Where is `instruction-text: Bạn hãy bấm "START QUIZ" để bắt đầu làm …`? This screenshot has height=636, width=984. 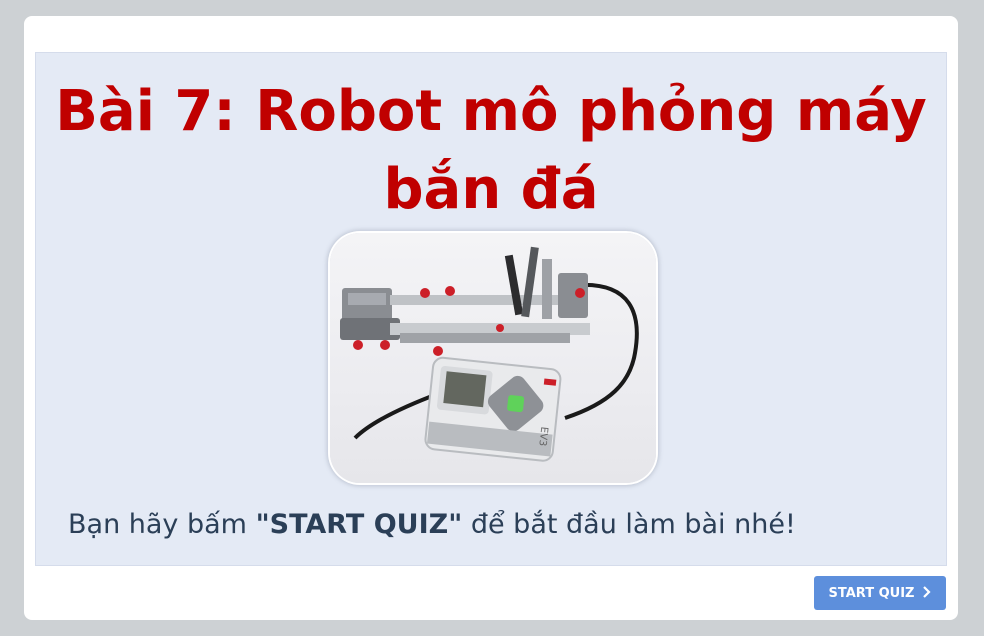 instruction-text: Bạn hãy bấm "START QUIZ" để bắt đầu làm … is located at coordinates (432, 524).